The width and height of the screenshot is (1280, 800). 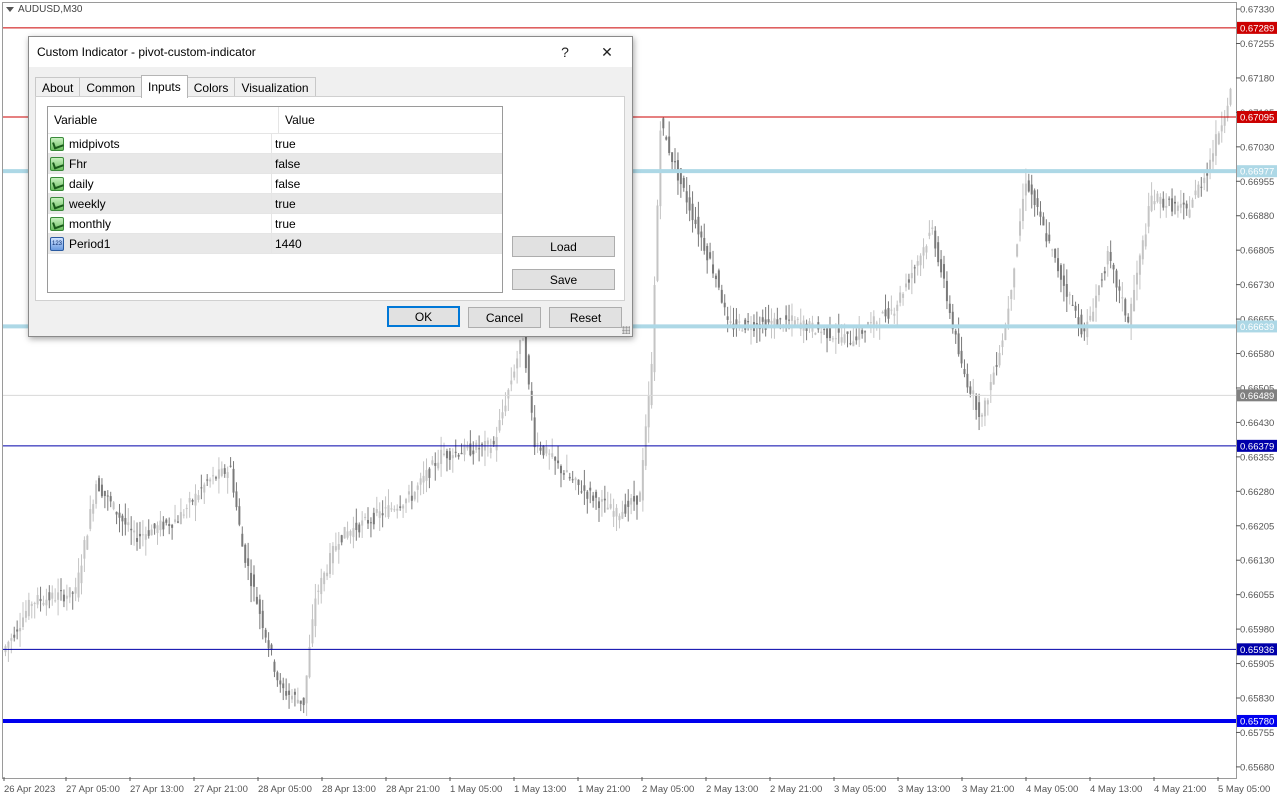 I want to click on help-button: ?, so click(x=565, y=52).